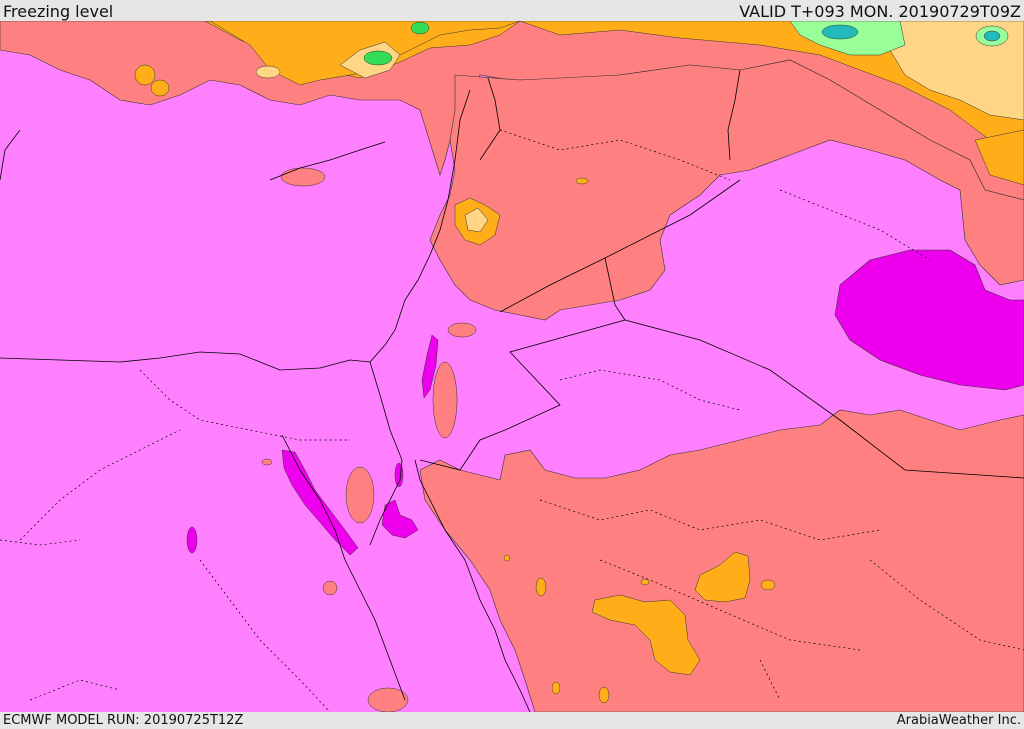 This screenshot has width=1024, height=729. Describe the element at coordinates (992, 36) in the screenshot. I see `iran-cyan` at that location.